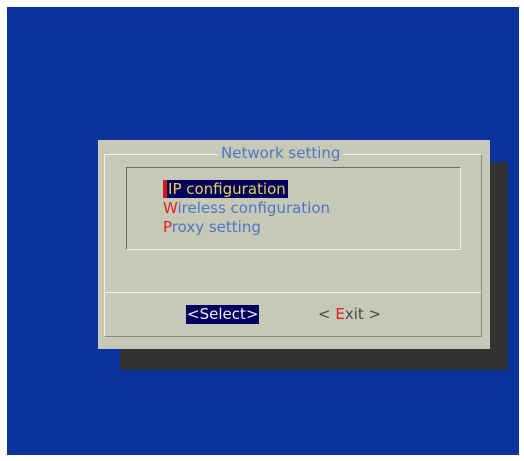  Describe the element at coordinates (293, 292) in the screenshot. I see `button-divider` at that location.